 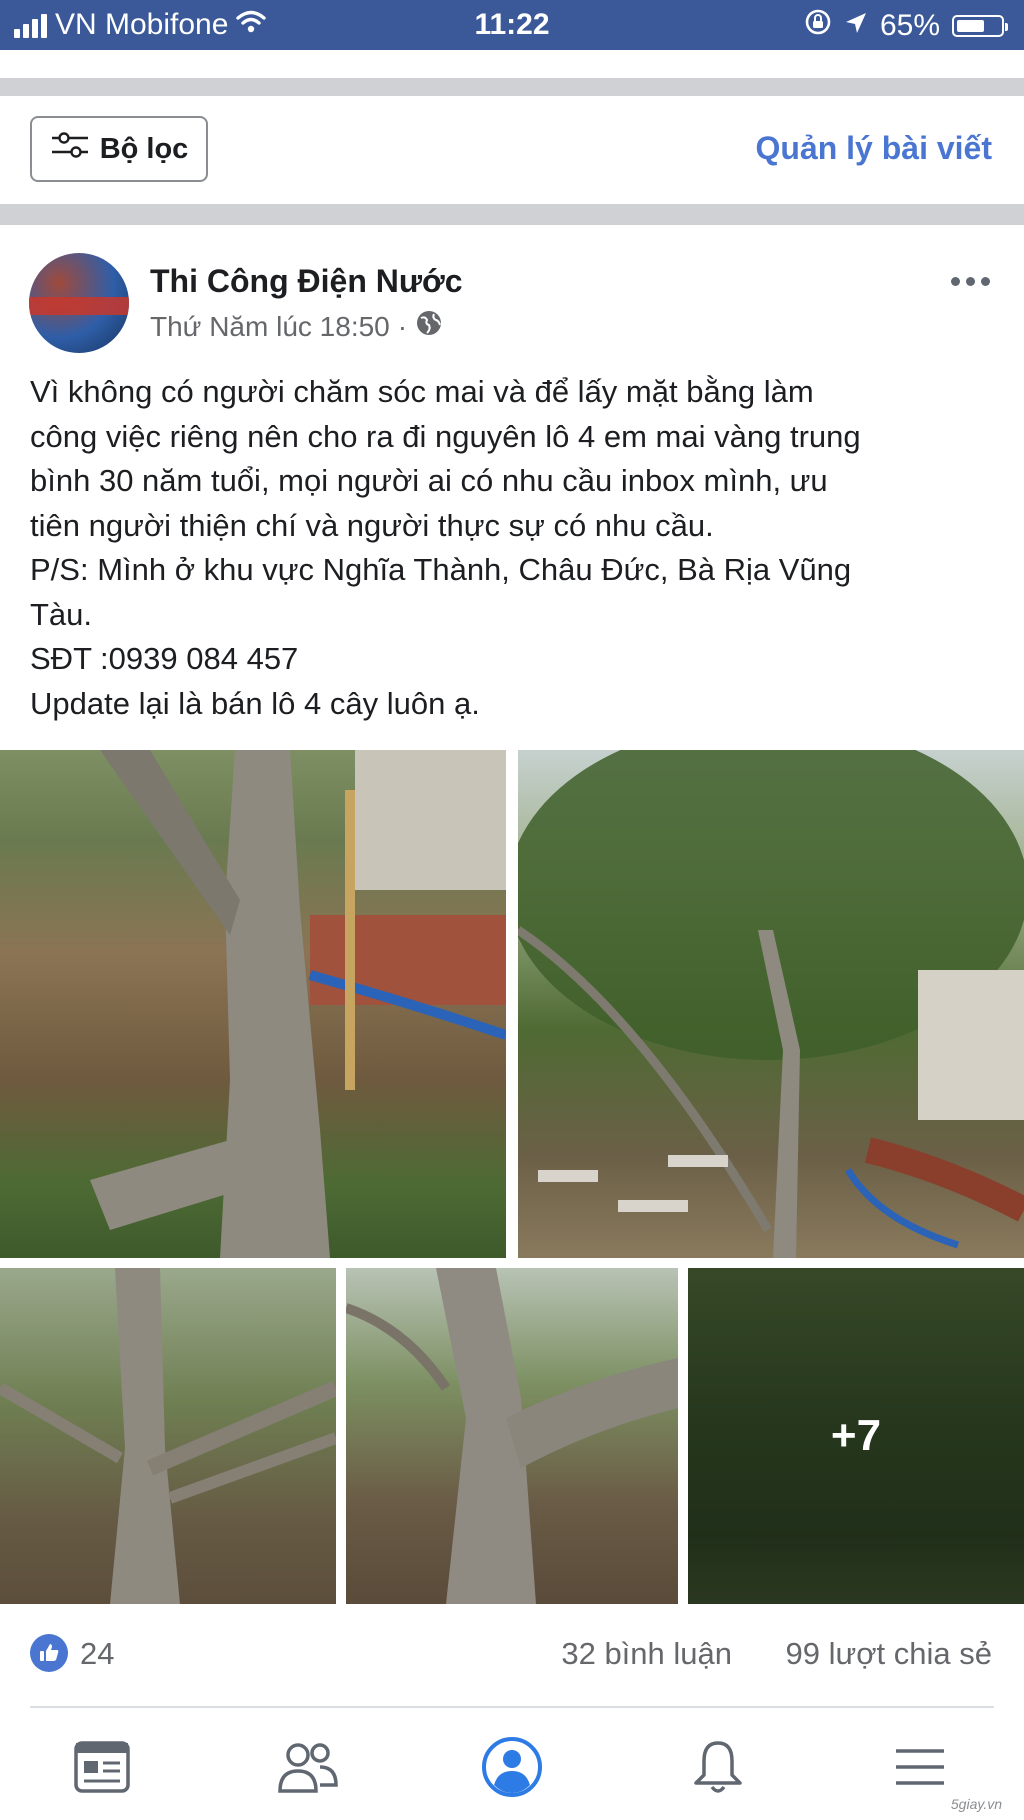 What do you see at coordinates (888, 1654) in the screenshot?
I see `share-count: 99 lượt chia sẻ` at bounding box center [888, 1654].